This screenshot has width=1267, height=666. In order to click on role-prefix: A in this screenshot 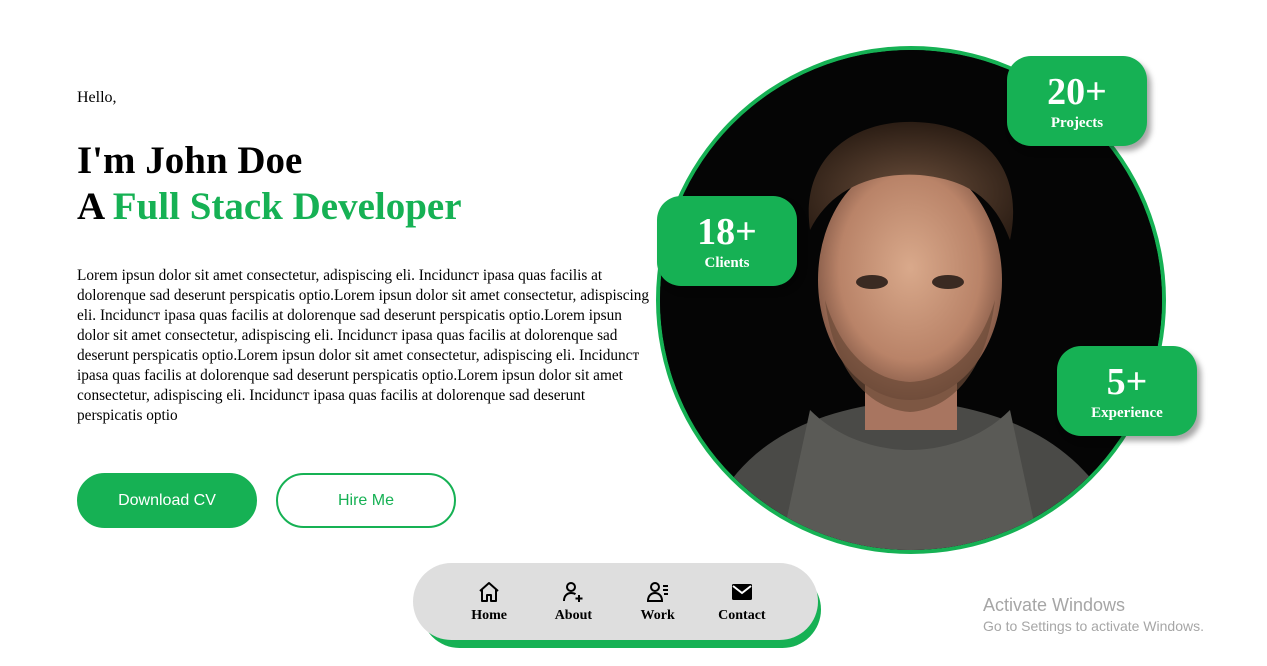, I will do `click(90, 206)`.